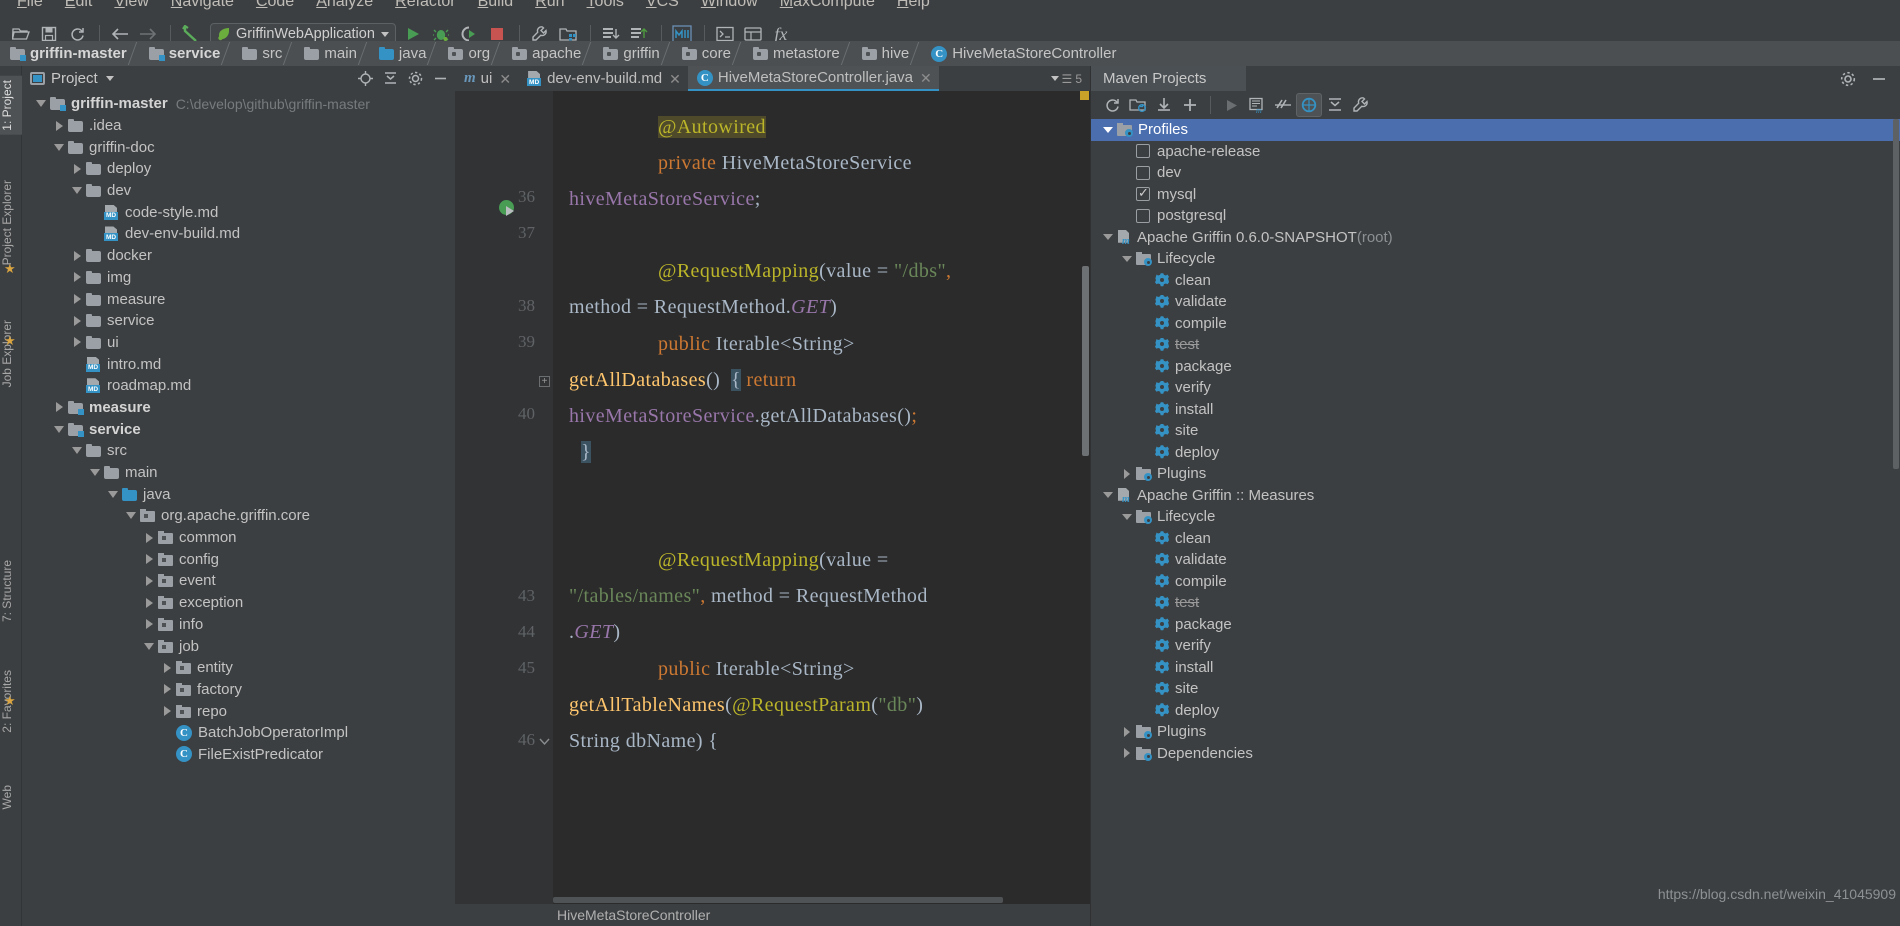 Image resolution: width=1900 pixels, height=926 pixels. What do you see at coordinates (1070, 78) in the screenshot?
I see `inspection-widget: ☰ 5` at bounding box center [1070, 78].